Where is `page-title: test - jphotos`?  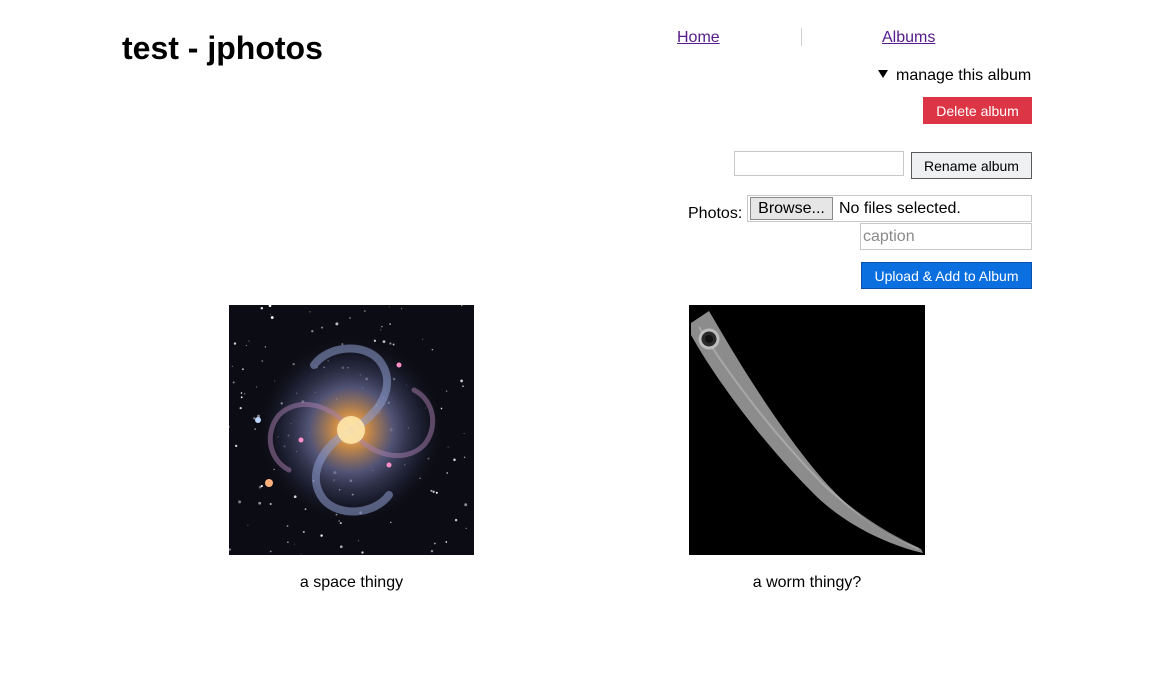
page-title: test - jphotos is located at coordinates (222, 48).